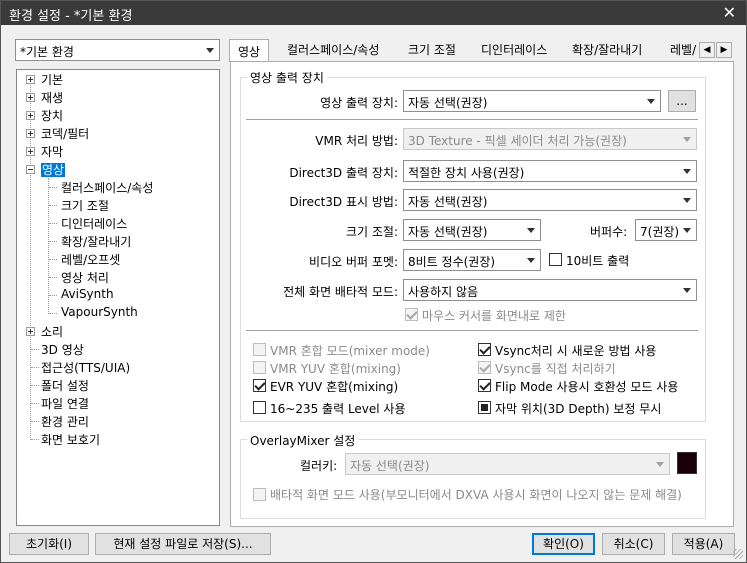  What do you see at coordinates (303, 440) in the screenshot?
I see `overlay-group-title: OverlayMixer 설정` at bounding box center [303, 440].